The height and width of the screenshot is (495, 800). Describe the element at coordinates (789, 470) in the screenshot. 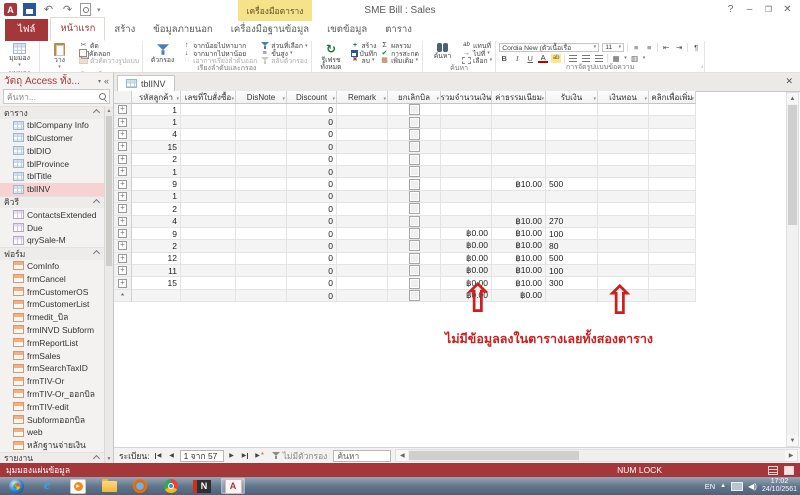

I see `design-view-shortcut-icon` at that location.